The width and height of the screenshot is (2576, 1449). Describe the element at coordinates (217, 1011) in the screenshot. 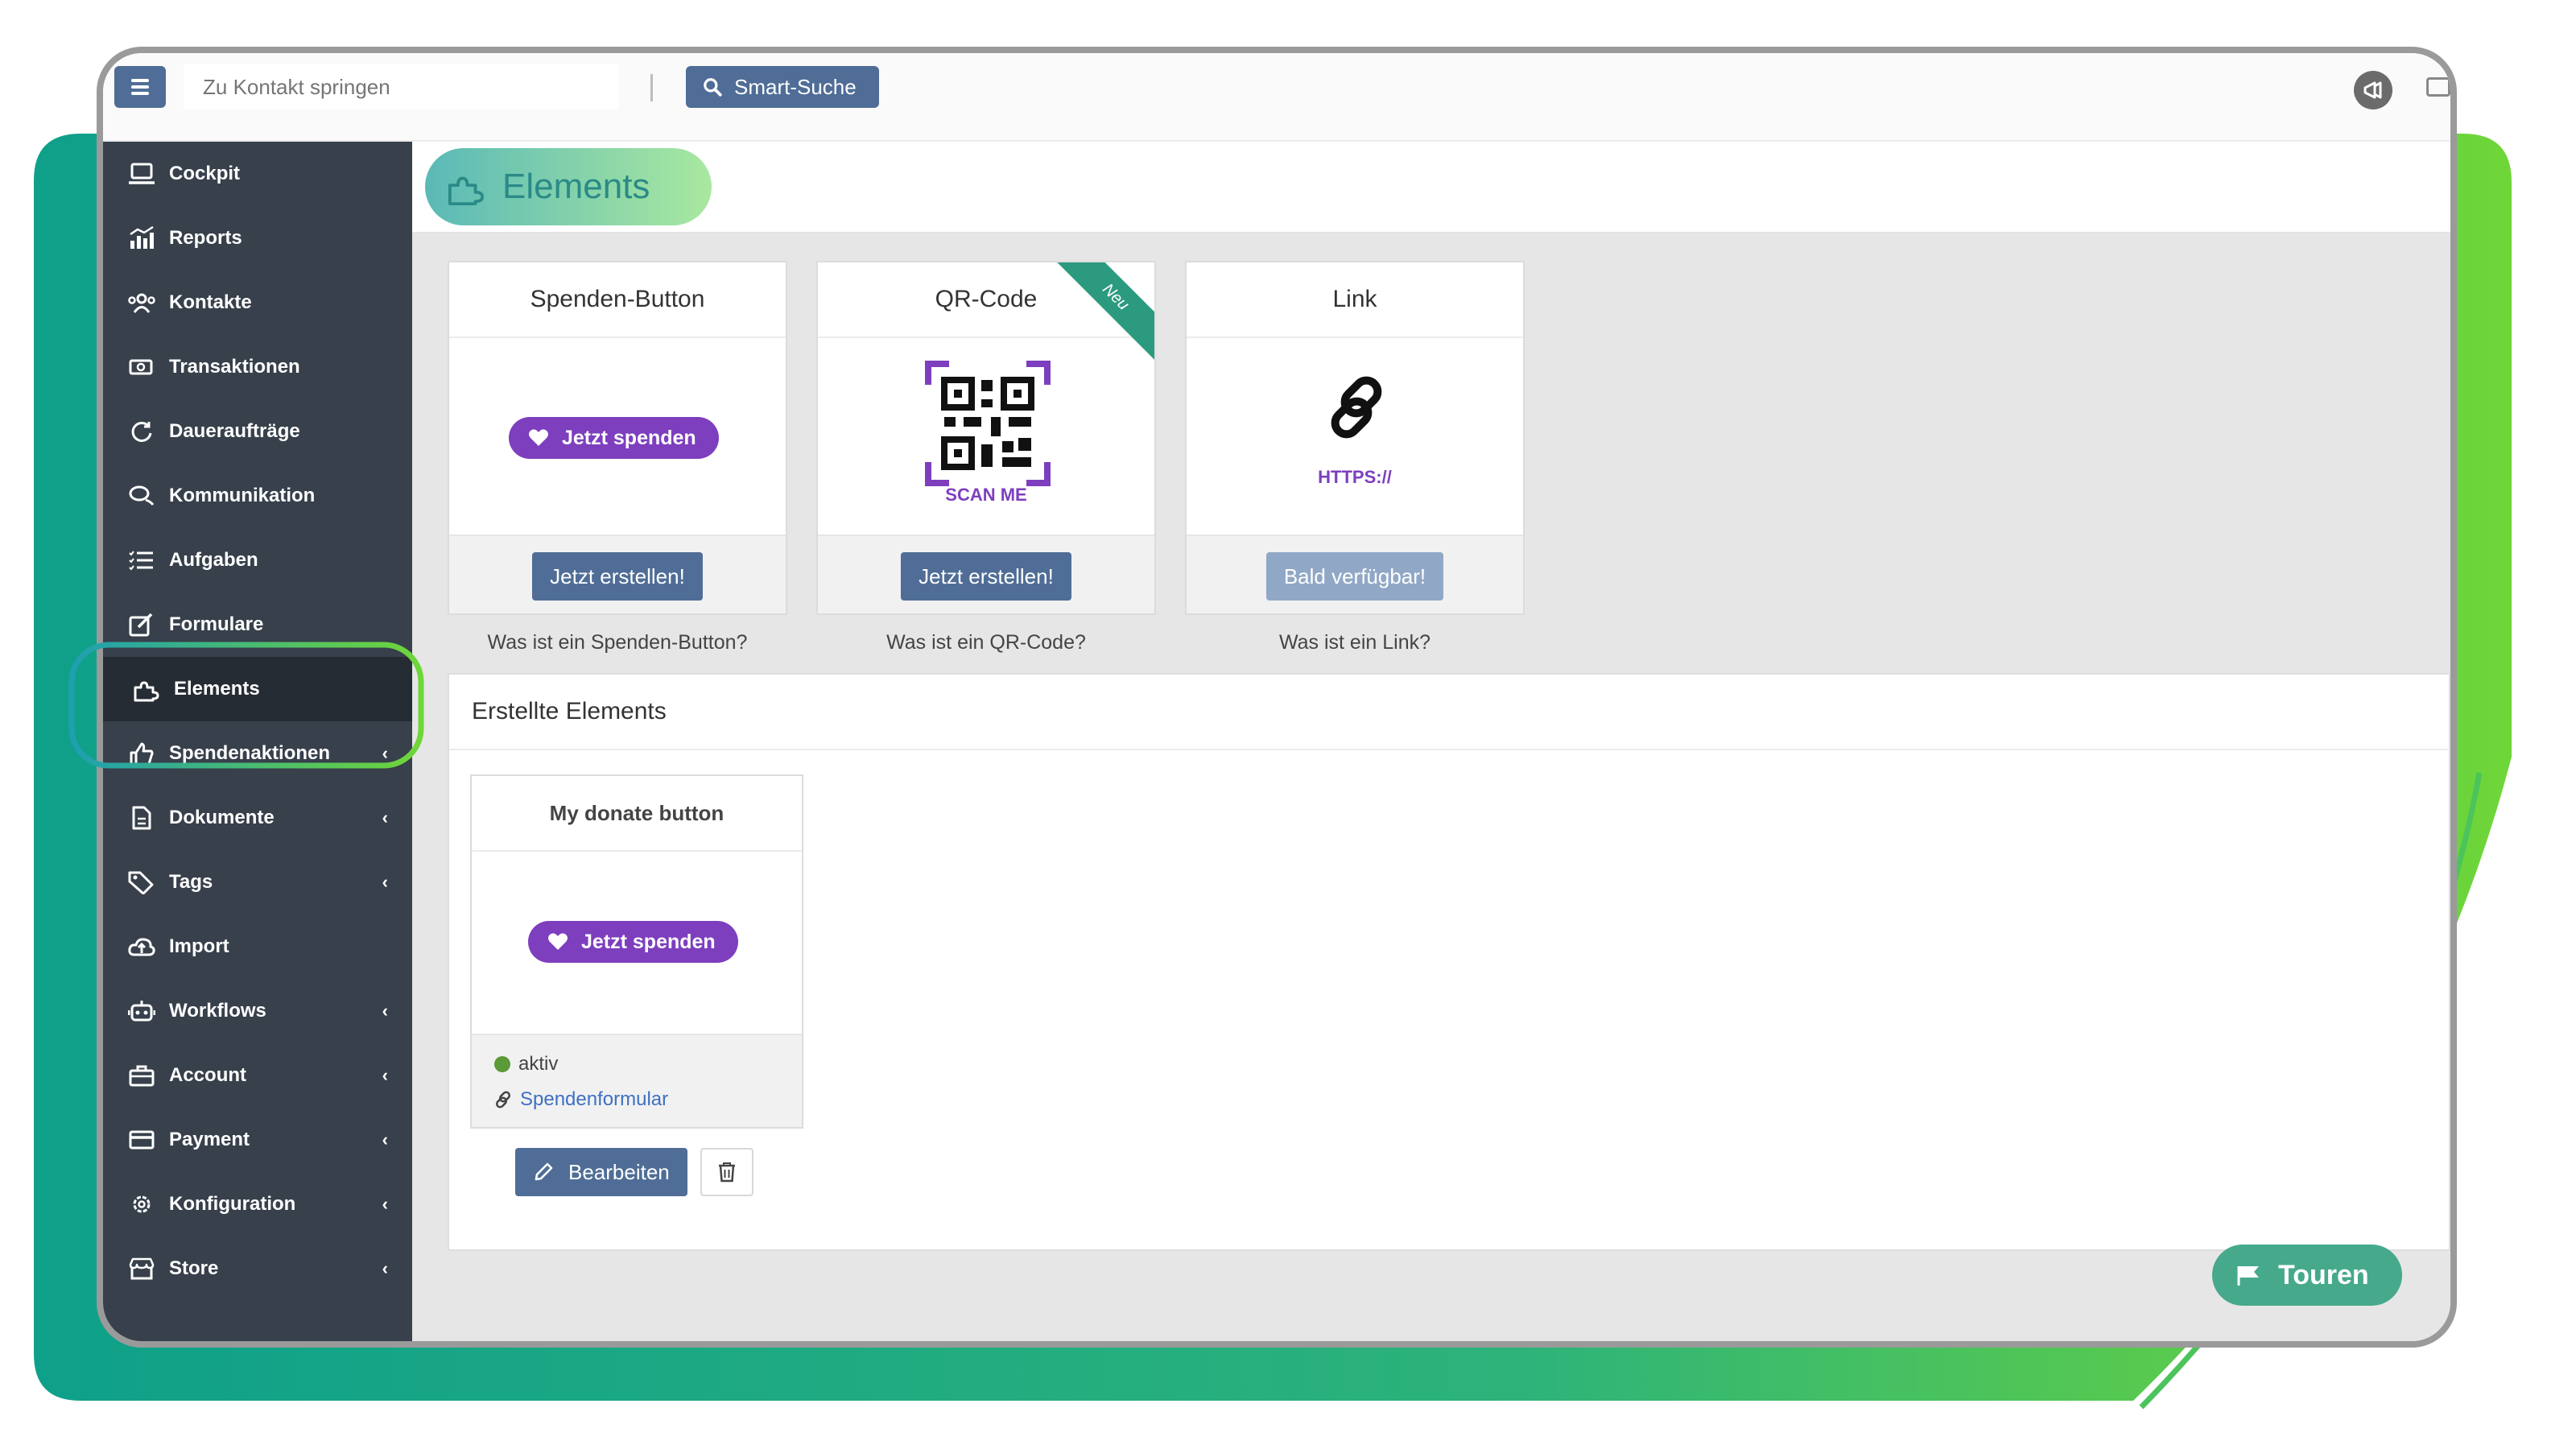

I see `sidebar-item-label: Workflows` at that location.